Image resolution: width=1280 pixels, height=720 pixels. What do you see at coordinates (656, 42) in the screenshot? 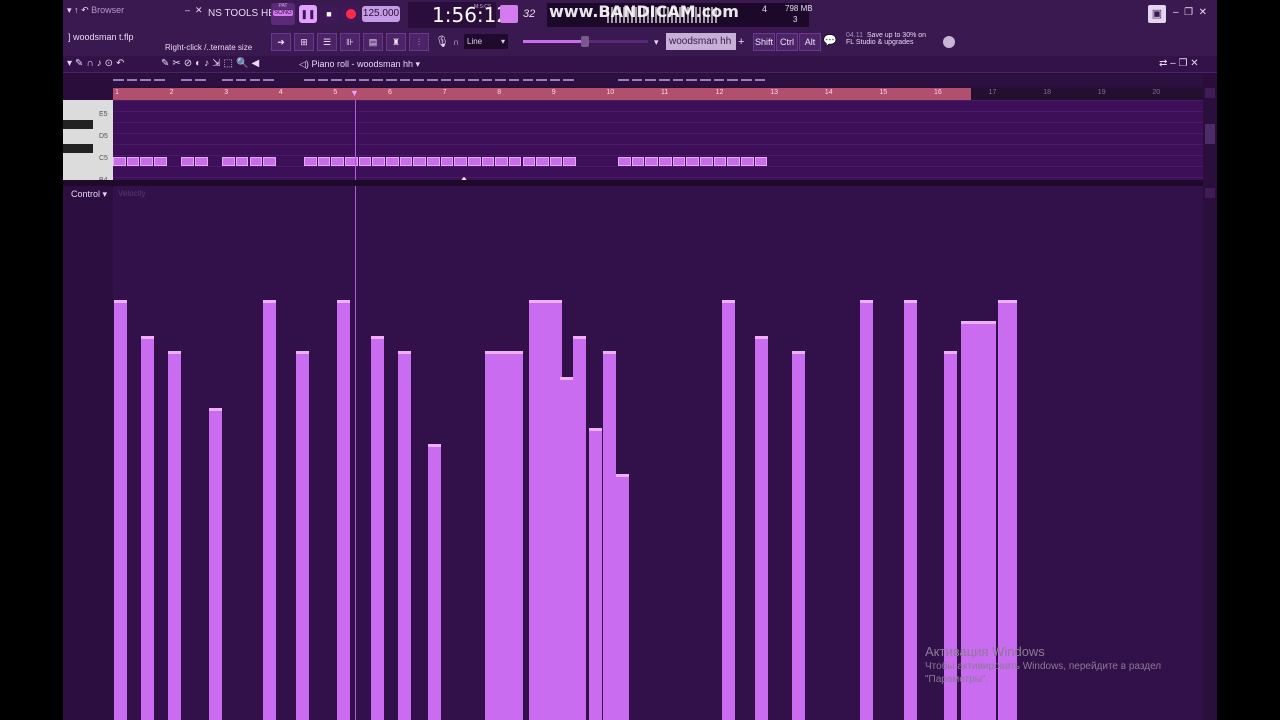
I see `pattern-dropdown-icon: ▾` at bounding box center [656, 42].